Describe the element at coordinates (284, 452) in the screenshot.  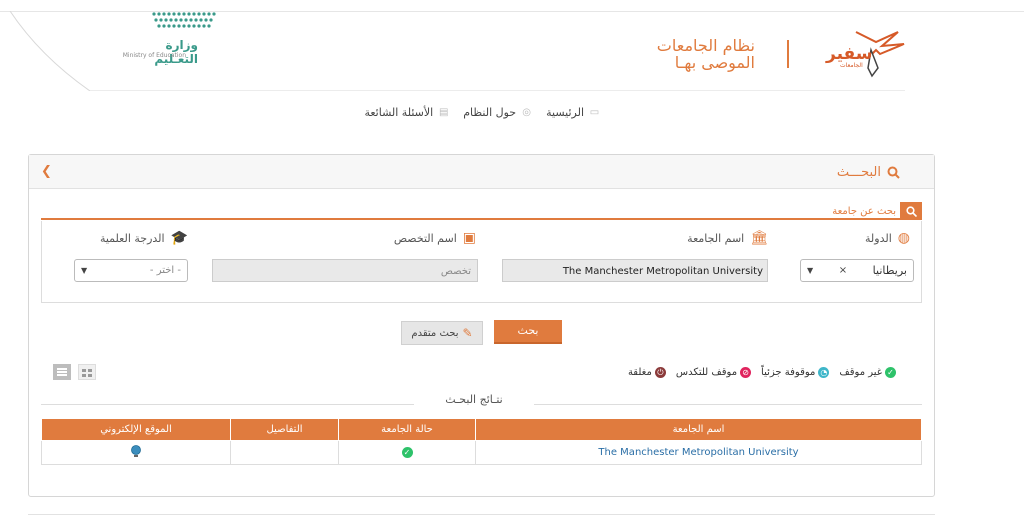
I see `details-cell` at that location.